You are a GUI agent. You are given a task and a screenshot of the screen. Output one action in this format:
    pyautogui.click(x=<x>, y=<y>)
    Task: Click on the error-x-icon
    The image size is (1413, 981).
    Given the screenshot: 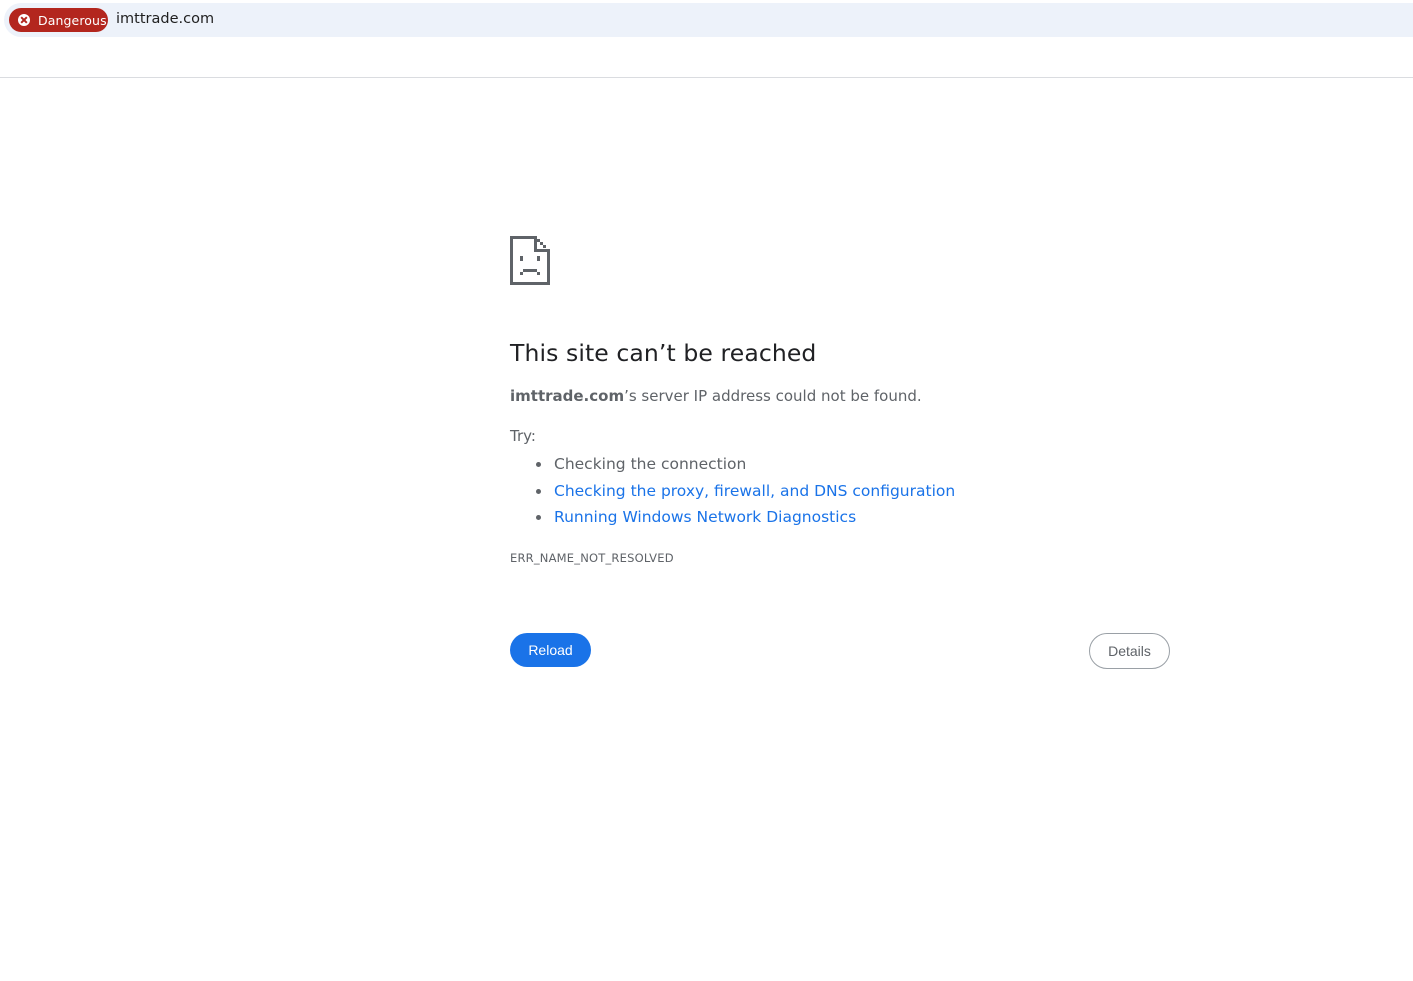 What is the action you would take?
    pyautogui.click(x=24, y=20)
    